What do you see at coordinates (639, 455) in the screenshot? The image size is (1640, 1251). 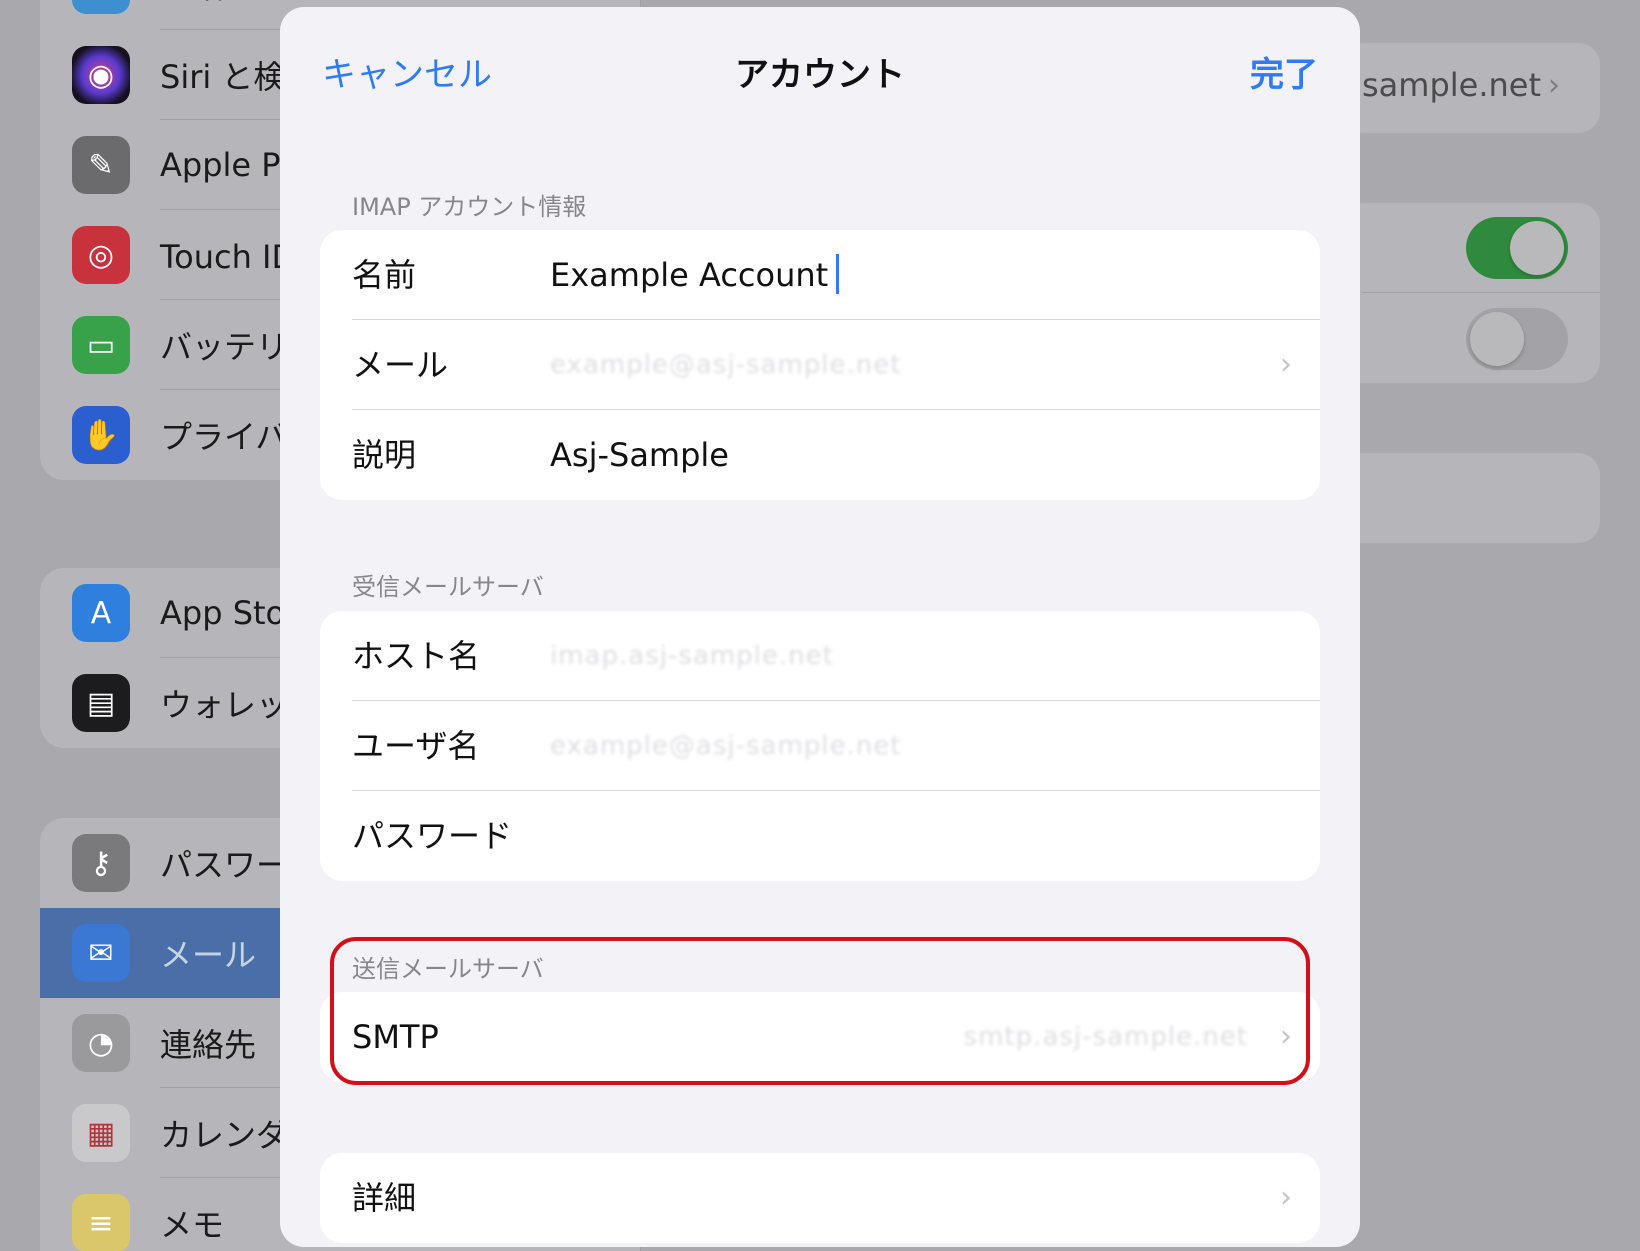 I see `description-field: Asj-Sample` at bounding box center [639, 455].